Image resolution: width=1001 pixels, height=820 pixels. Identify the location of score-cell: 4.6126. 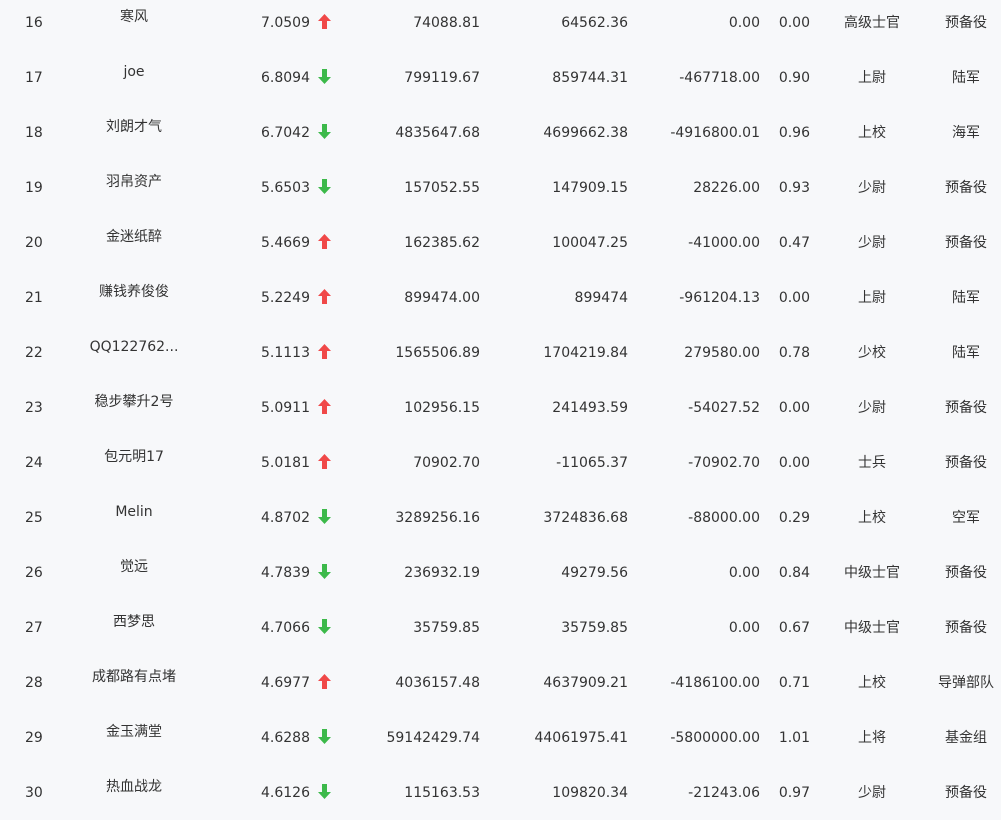
(285, 793).